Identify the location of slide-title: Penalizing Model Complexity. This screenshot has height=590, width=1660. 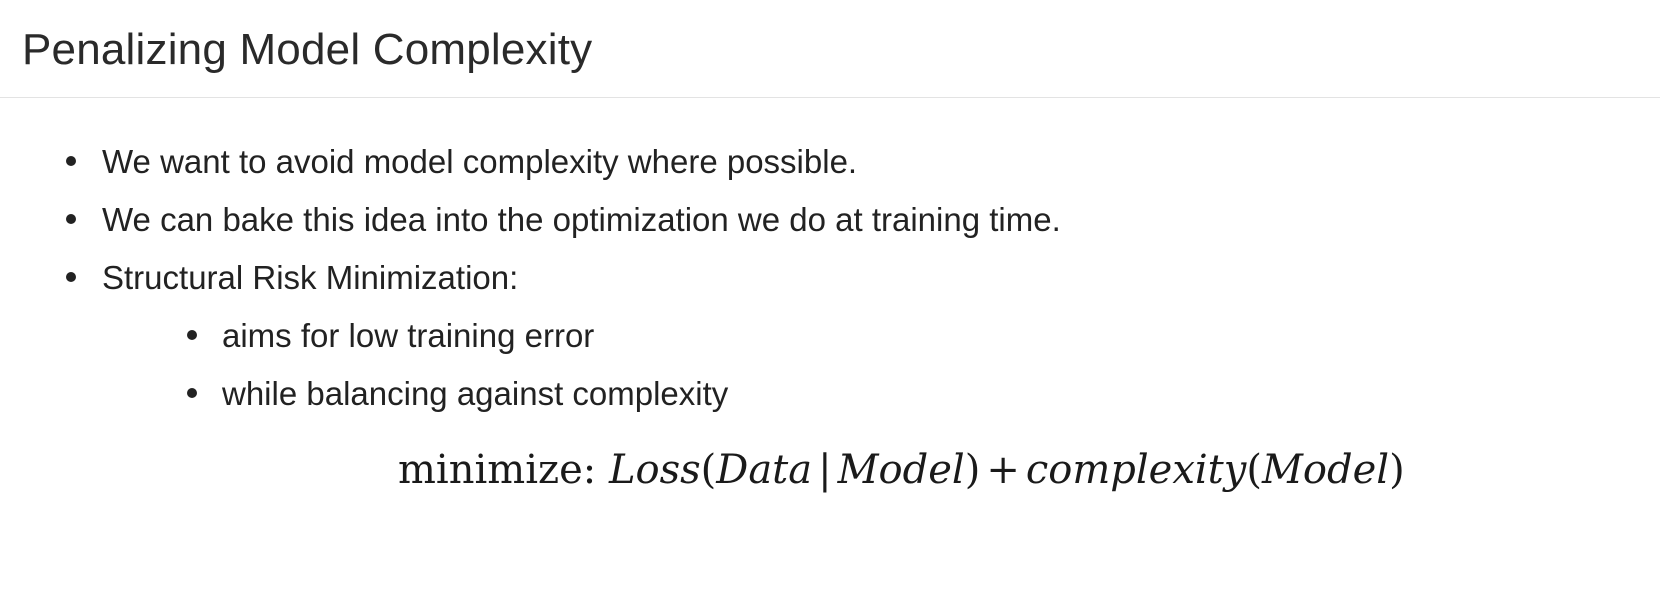
(307, 49).